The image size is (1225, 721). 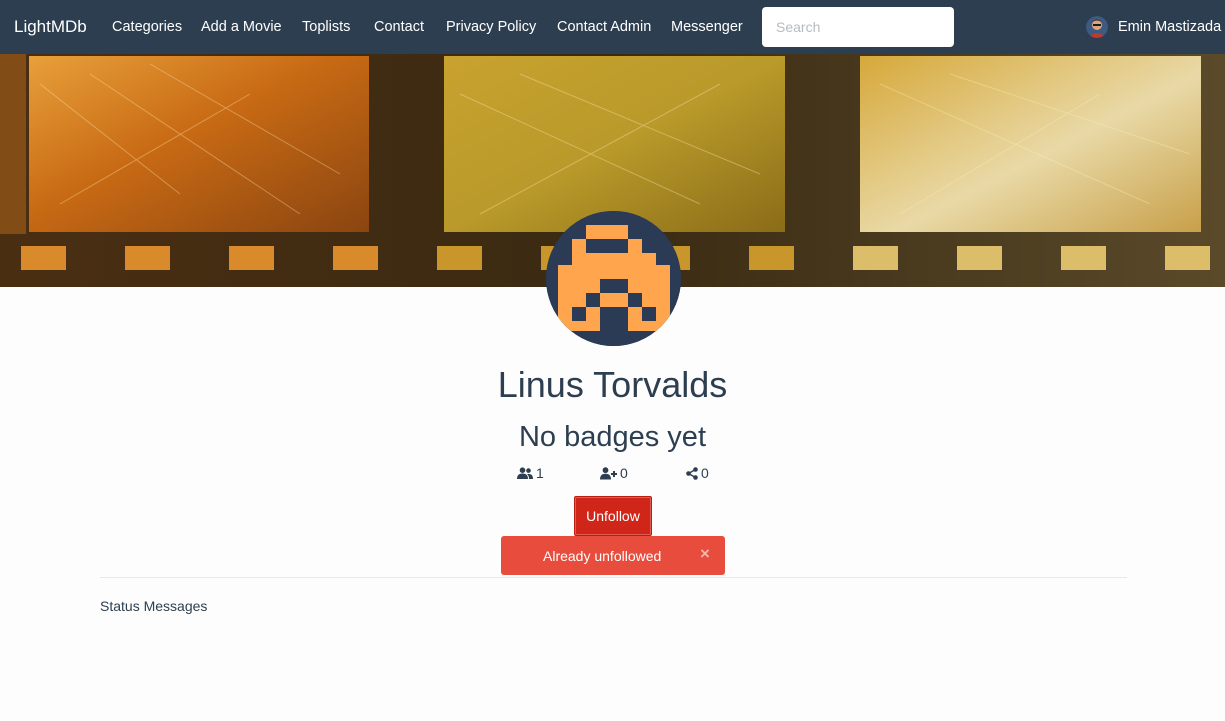 I want to click on following-stat: 0, so click(x=614, y=473).